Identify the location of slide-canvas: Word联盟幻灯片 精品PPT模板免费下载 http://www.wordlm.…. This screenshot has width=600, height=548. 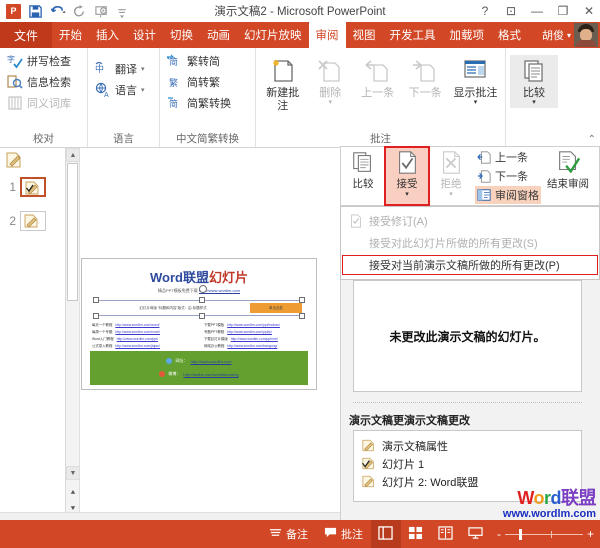
(199, 324).